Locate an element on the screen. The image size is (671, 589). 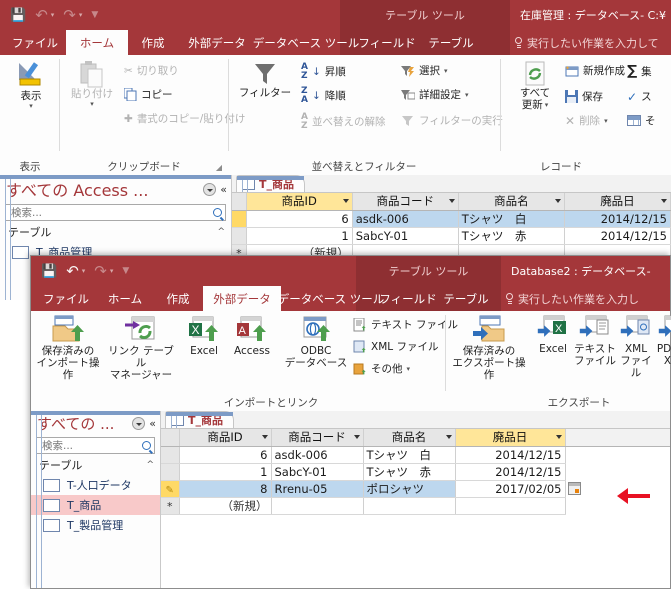
row-selector-editing: ✎ is located at coordinates (170, 489).